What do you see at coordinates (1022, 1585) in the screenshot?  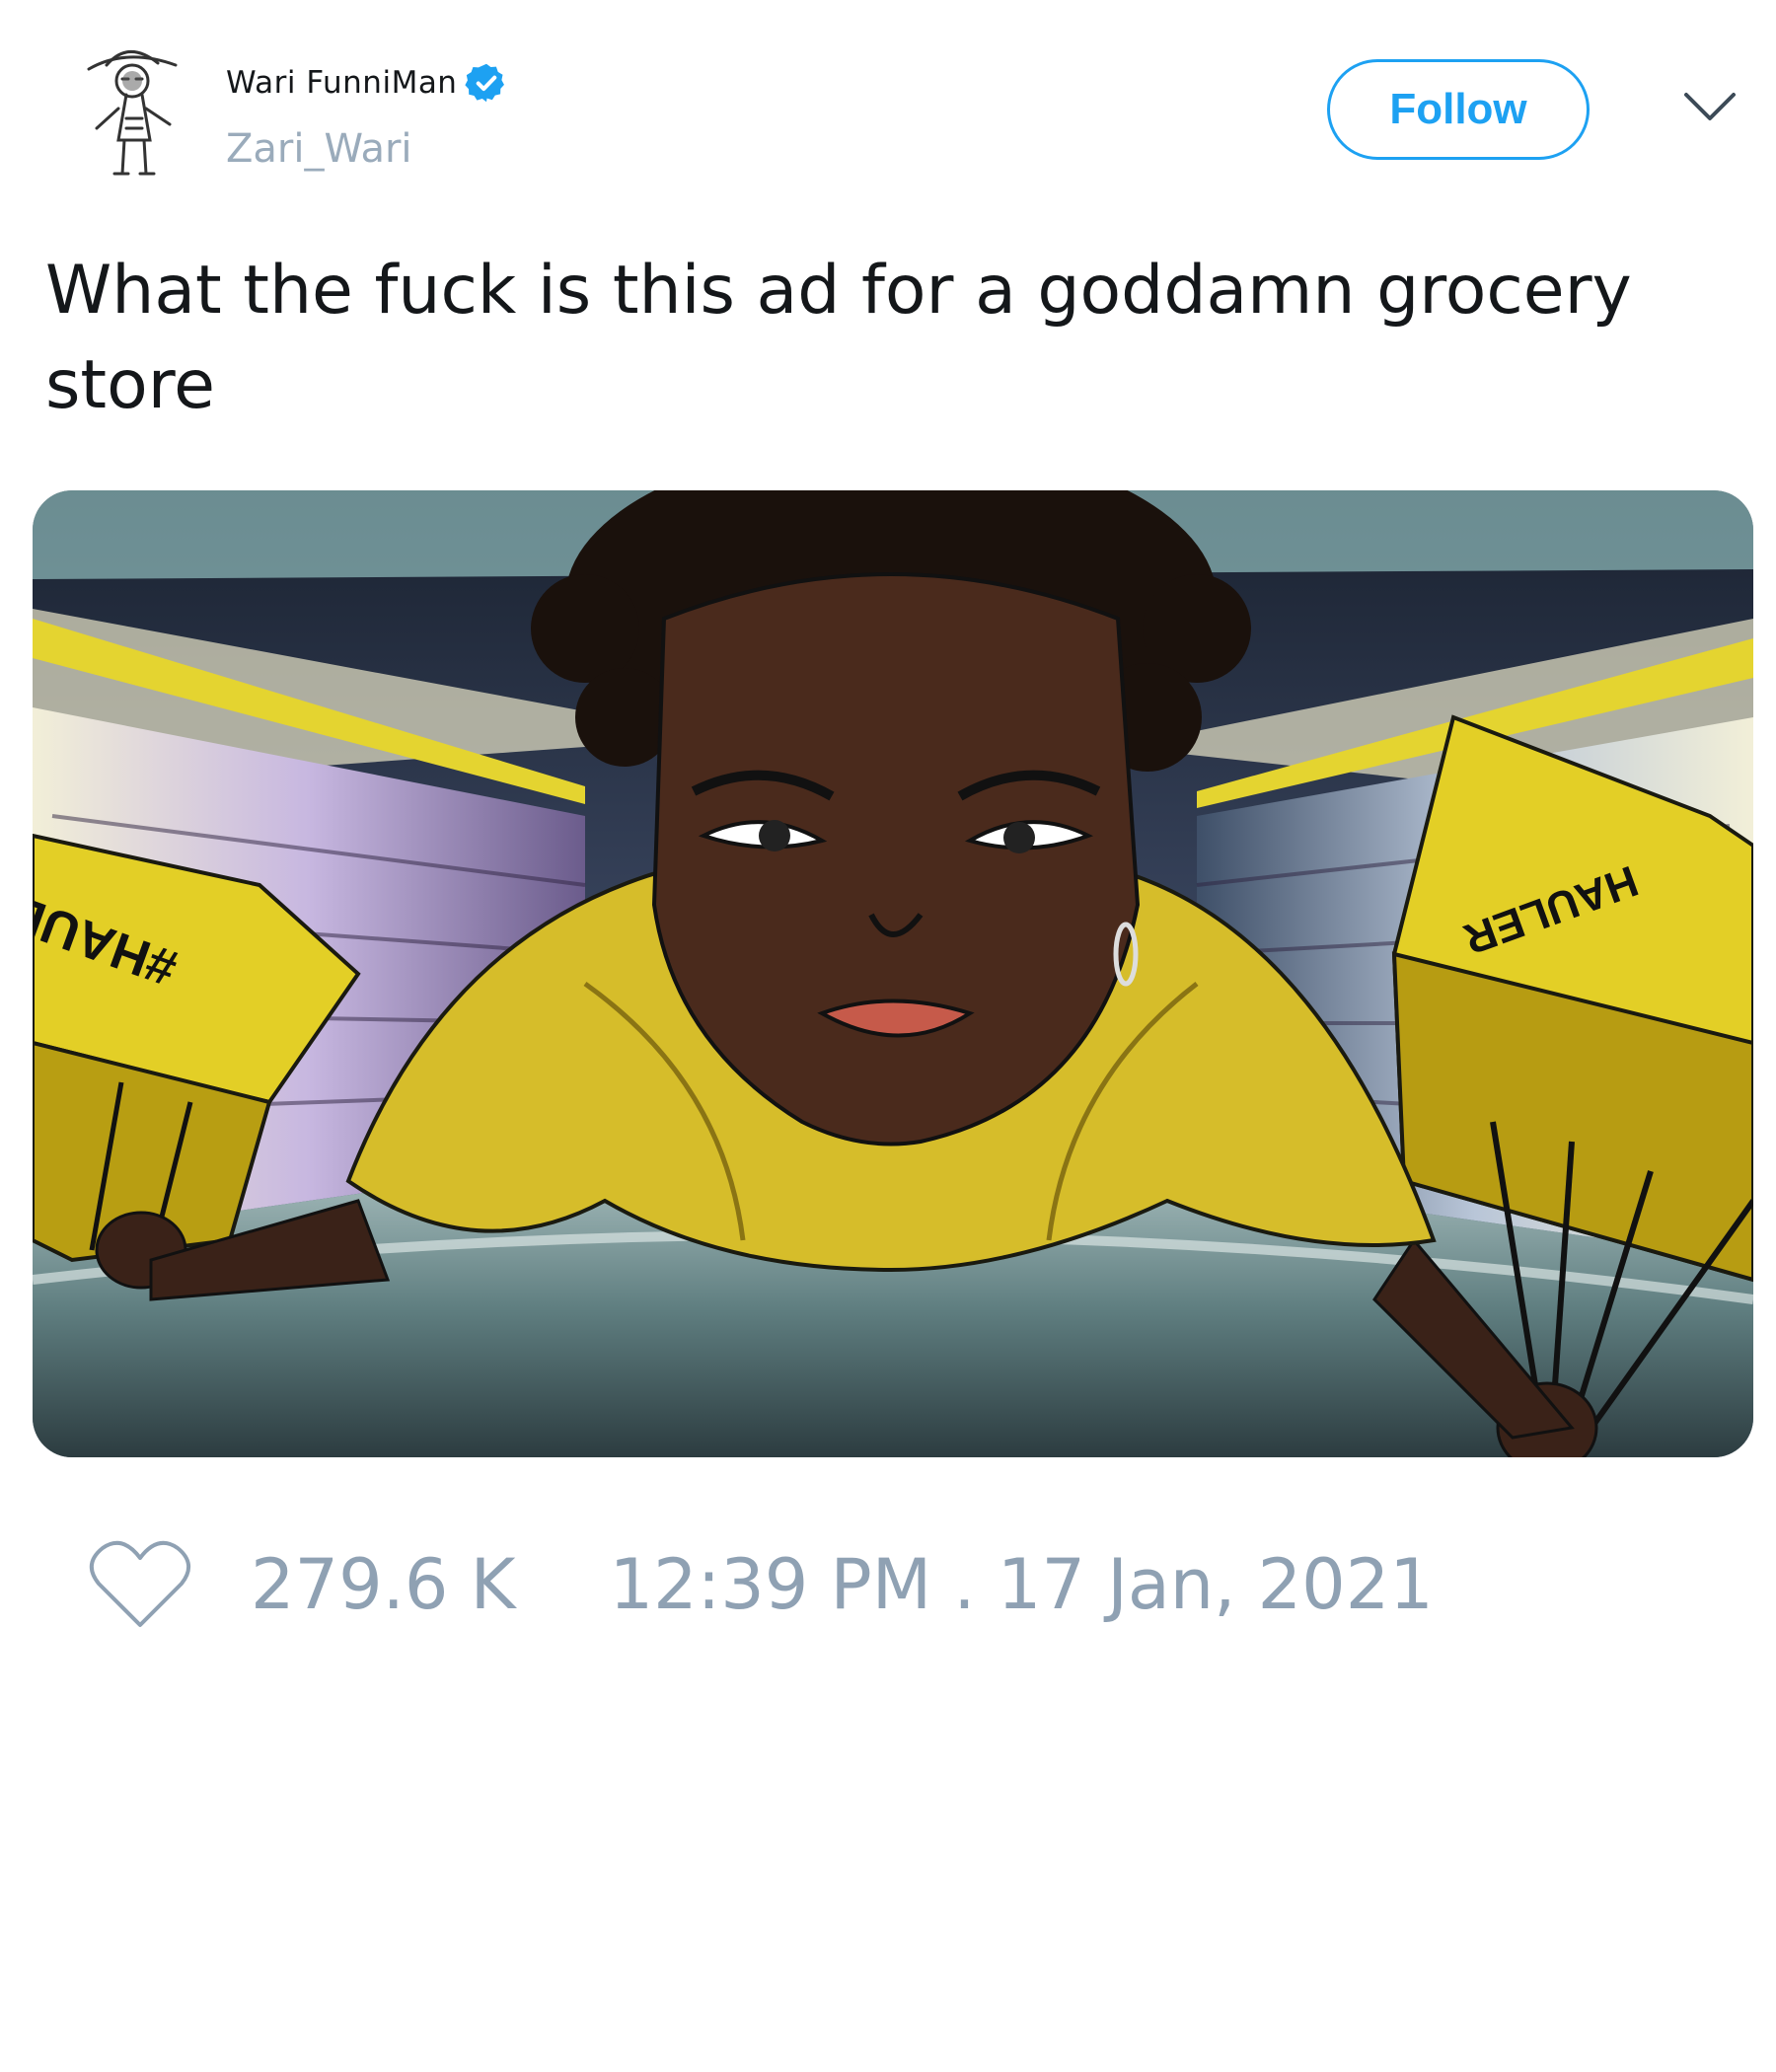 I see `tweet-timestamp: 12:39 PM . 17 Jan, 2021` at bounding box center [1022, 1585].